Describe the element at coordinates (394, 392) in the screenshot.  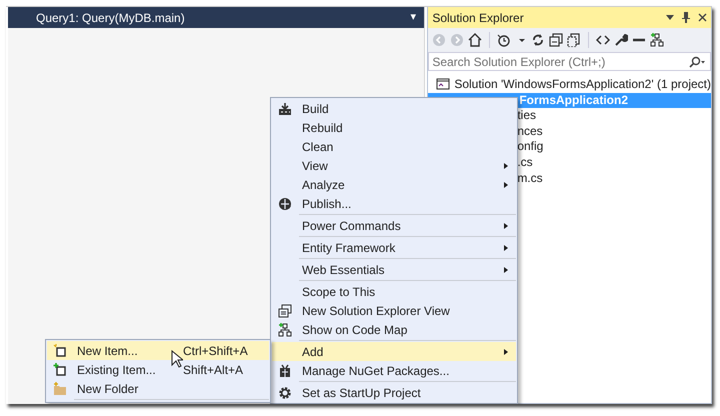
I see `menu-item: Set as StartUp Project` at that location.